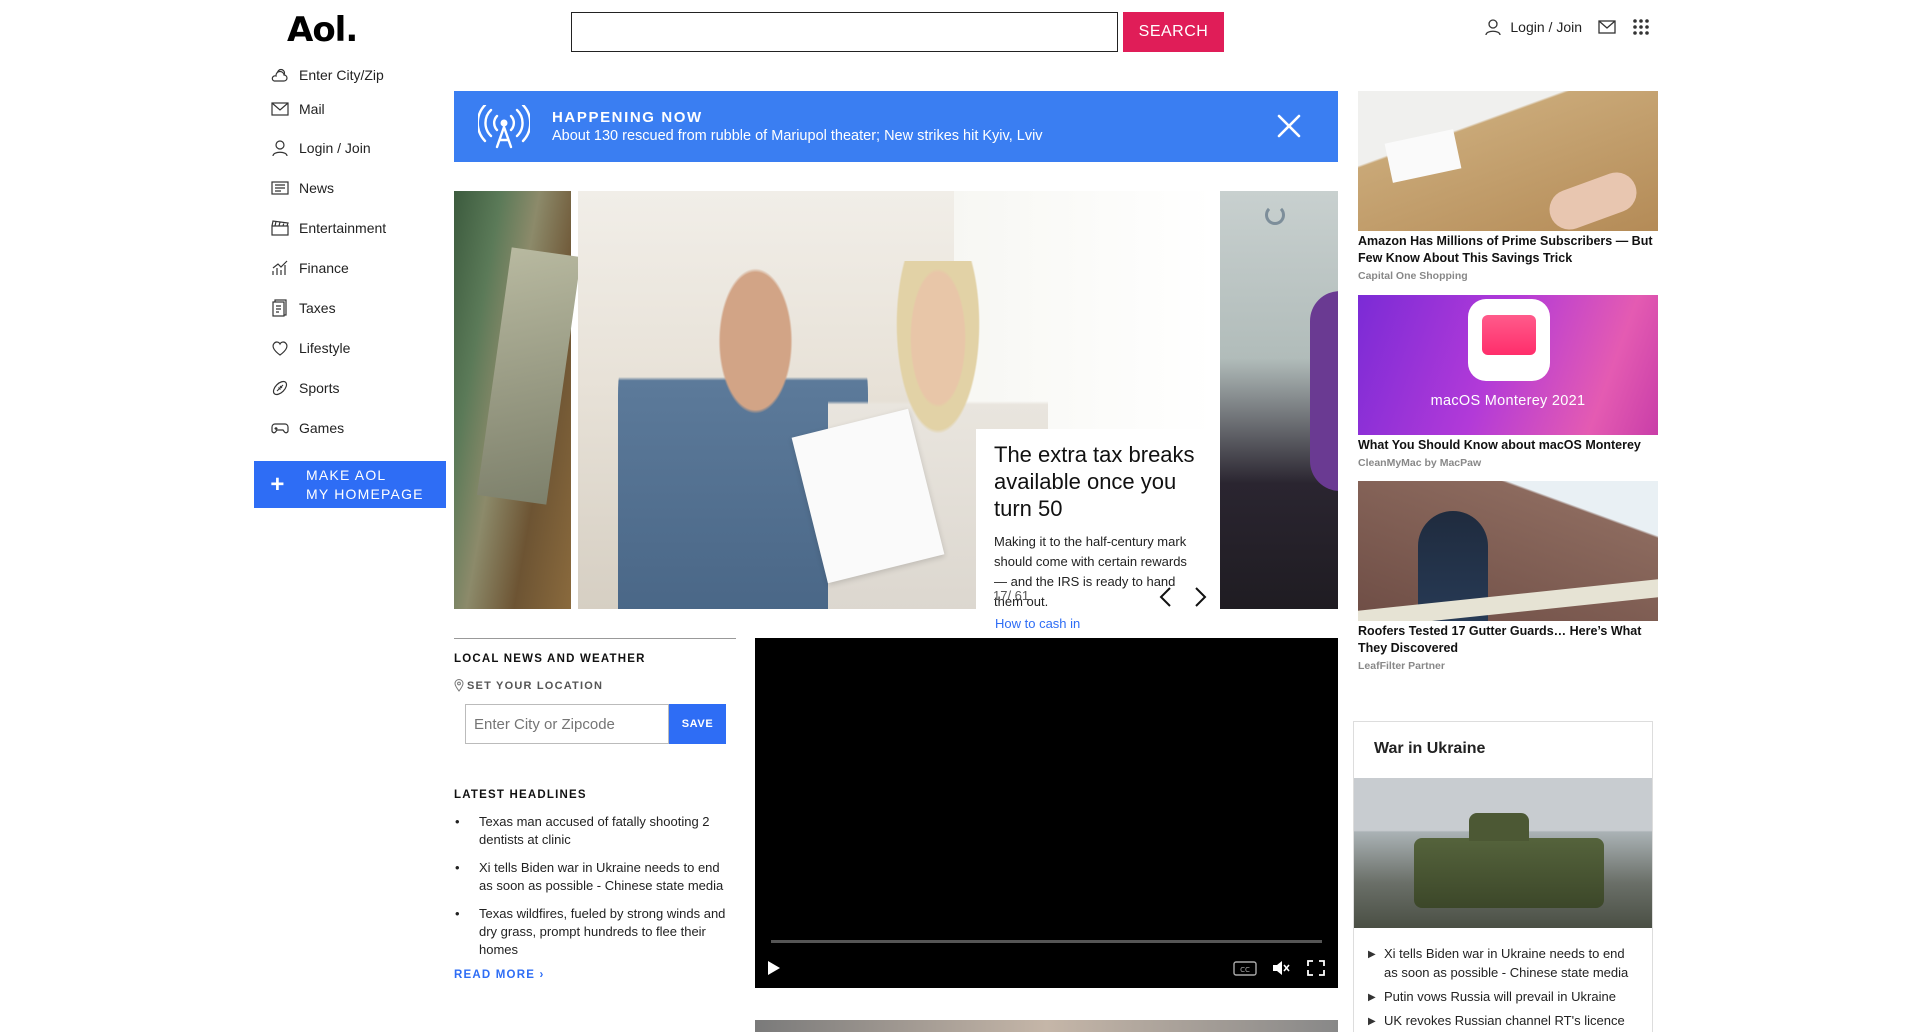 This screenshot has height=1032, width=1920. I want to click on play-icon, so click(774, 968).